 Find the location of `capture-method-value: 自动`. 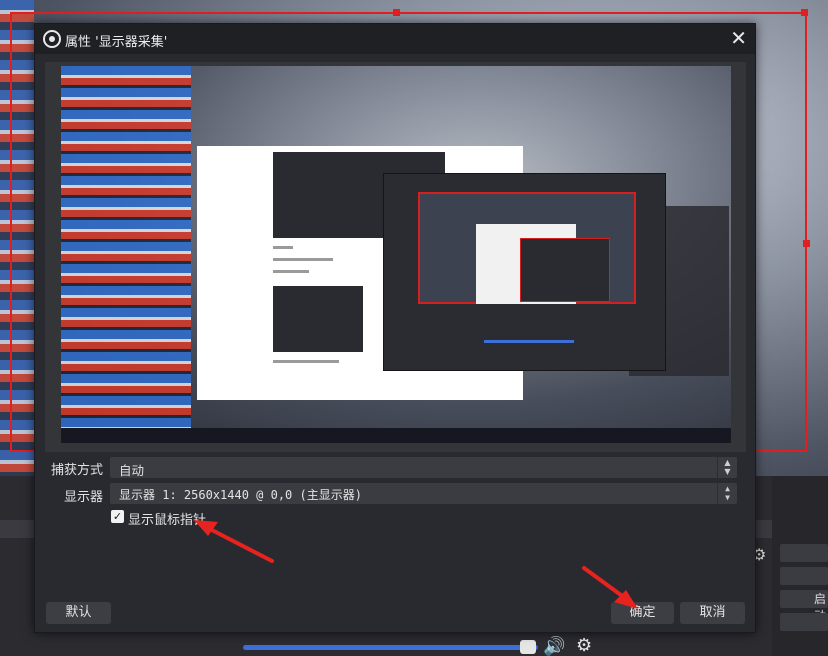

capture-method-value: 自动 is located at coordinates (132, 470).